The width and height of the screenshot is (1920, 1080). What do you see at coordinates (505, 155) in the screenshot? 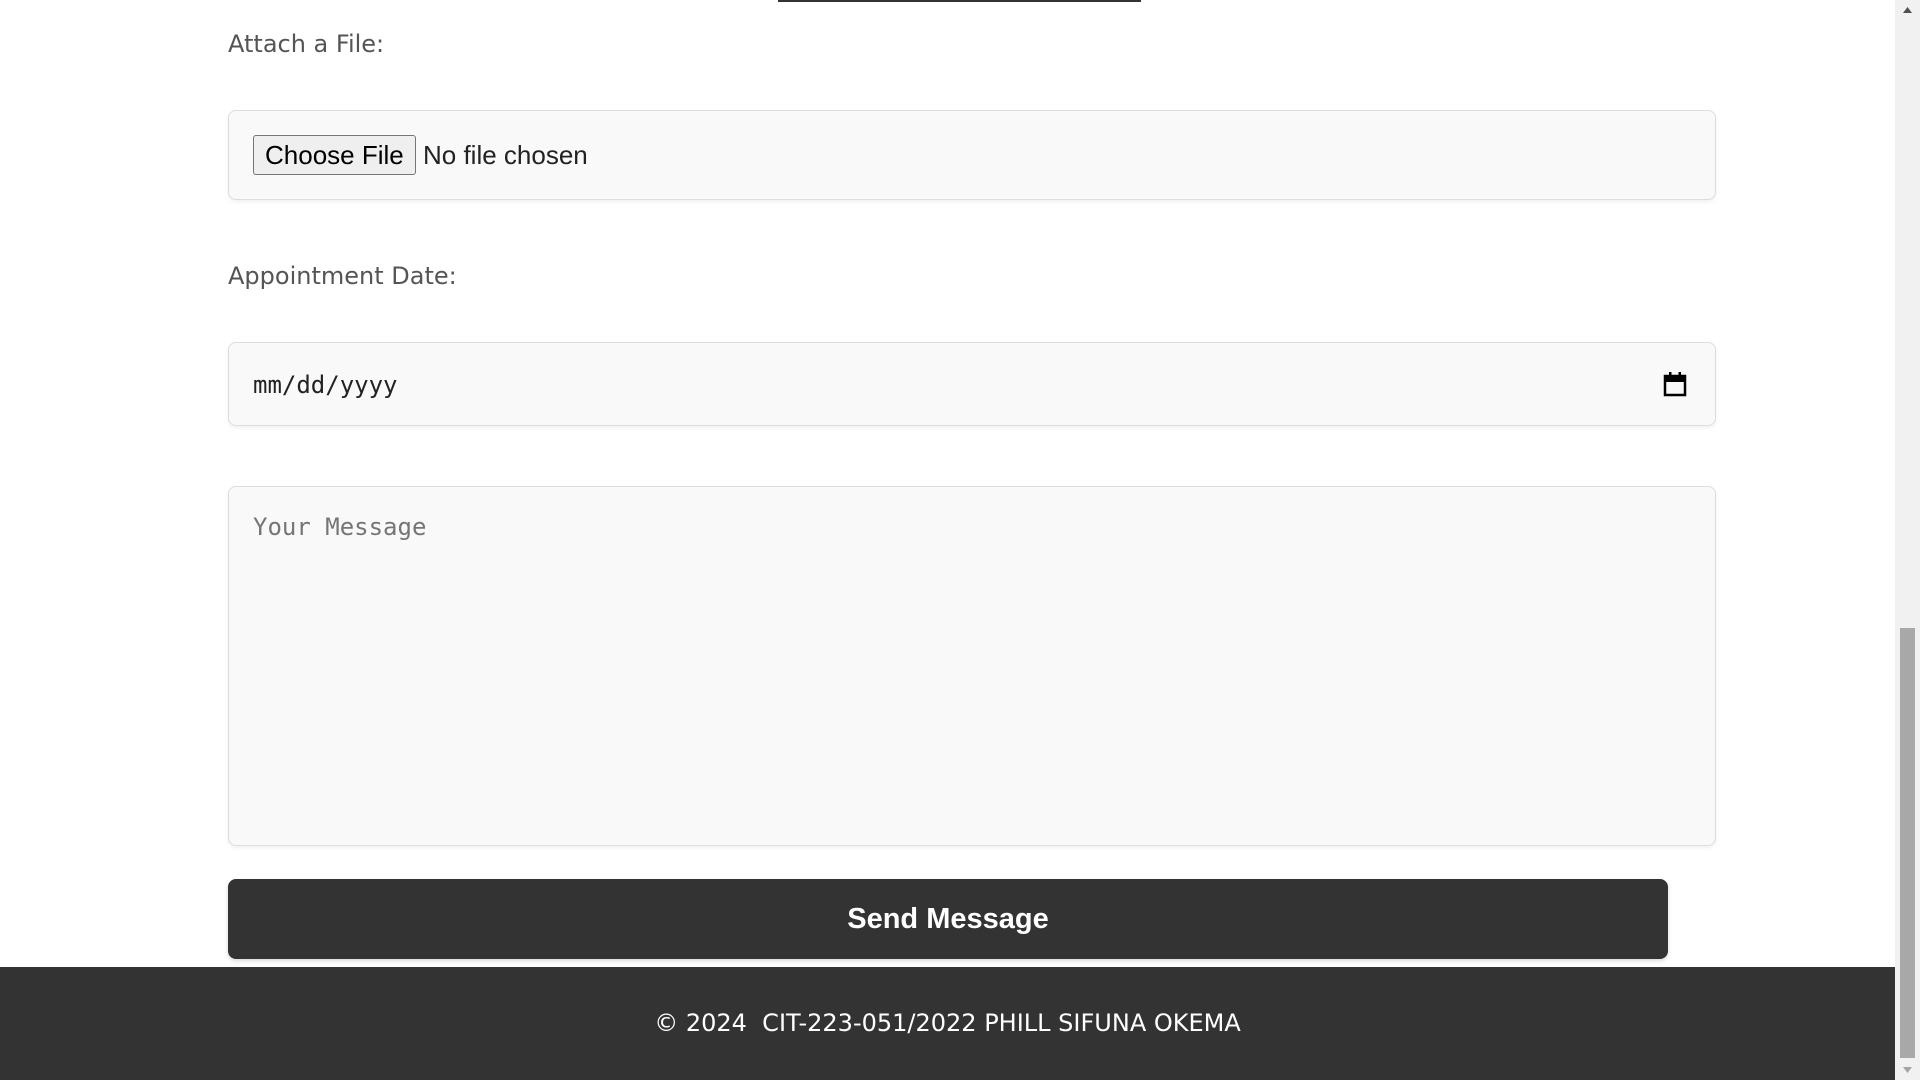
I see `no-file-chosen-text: No file chosen` at bounding box center [505, 155].